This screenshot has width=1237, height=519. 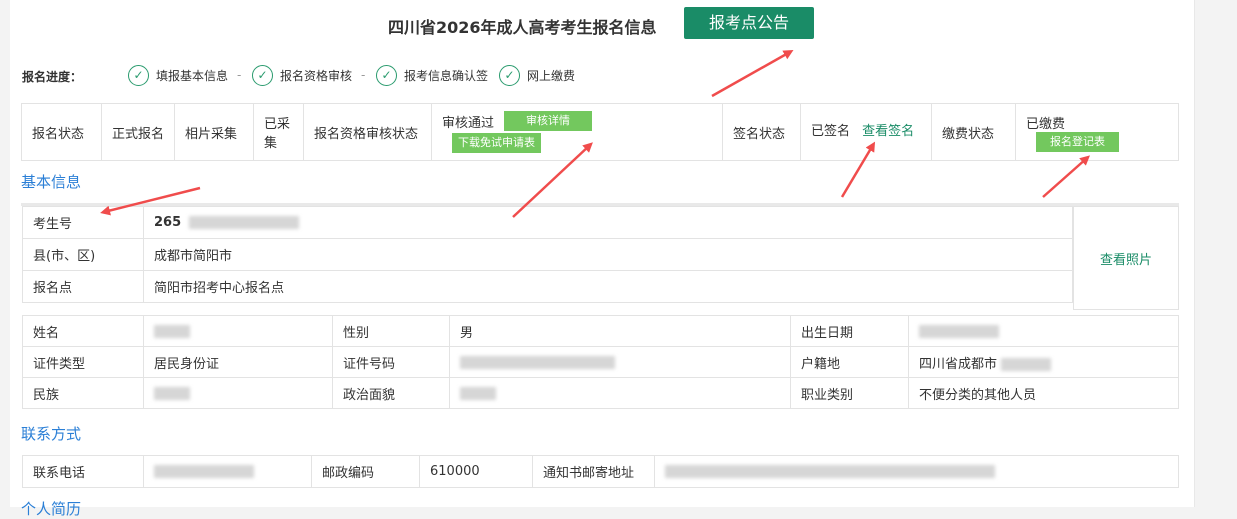 I want to click on hukou-cell: 四川省成都市, so click(x=1043, y=362).